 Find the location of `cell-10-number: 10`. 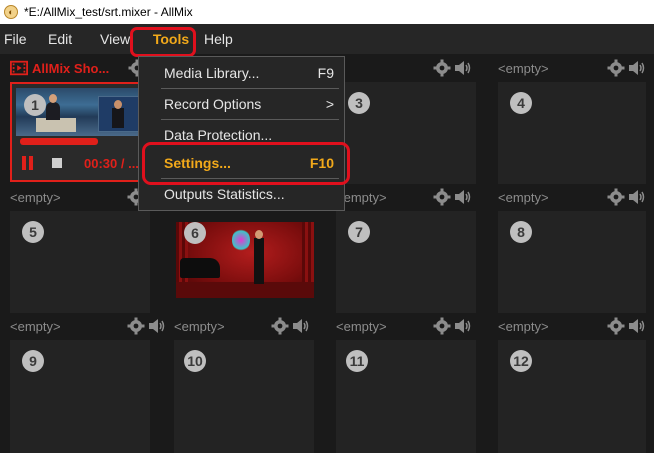

cell-10-number: 10 is located at coordinates (195, 361).